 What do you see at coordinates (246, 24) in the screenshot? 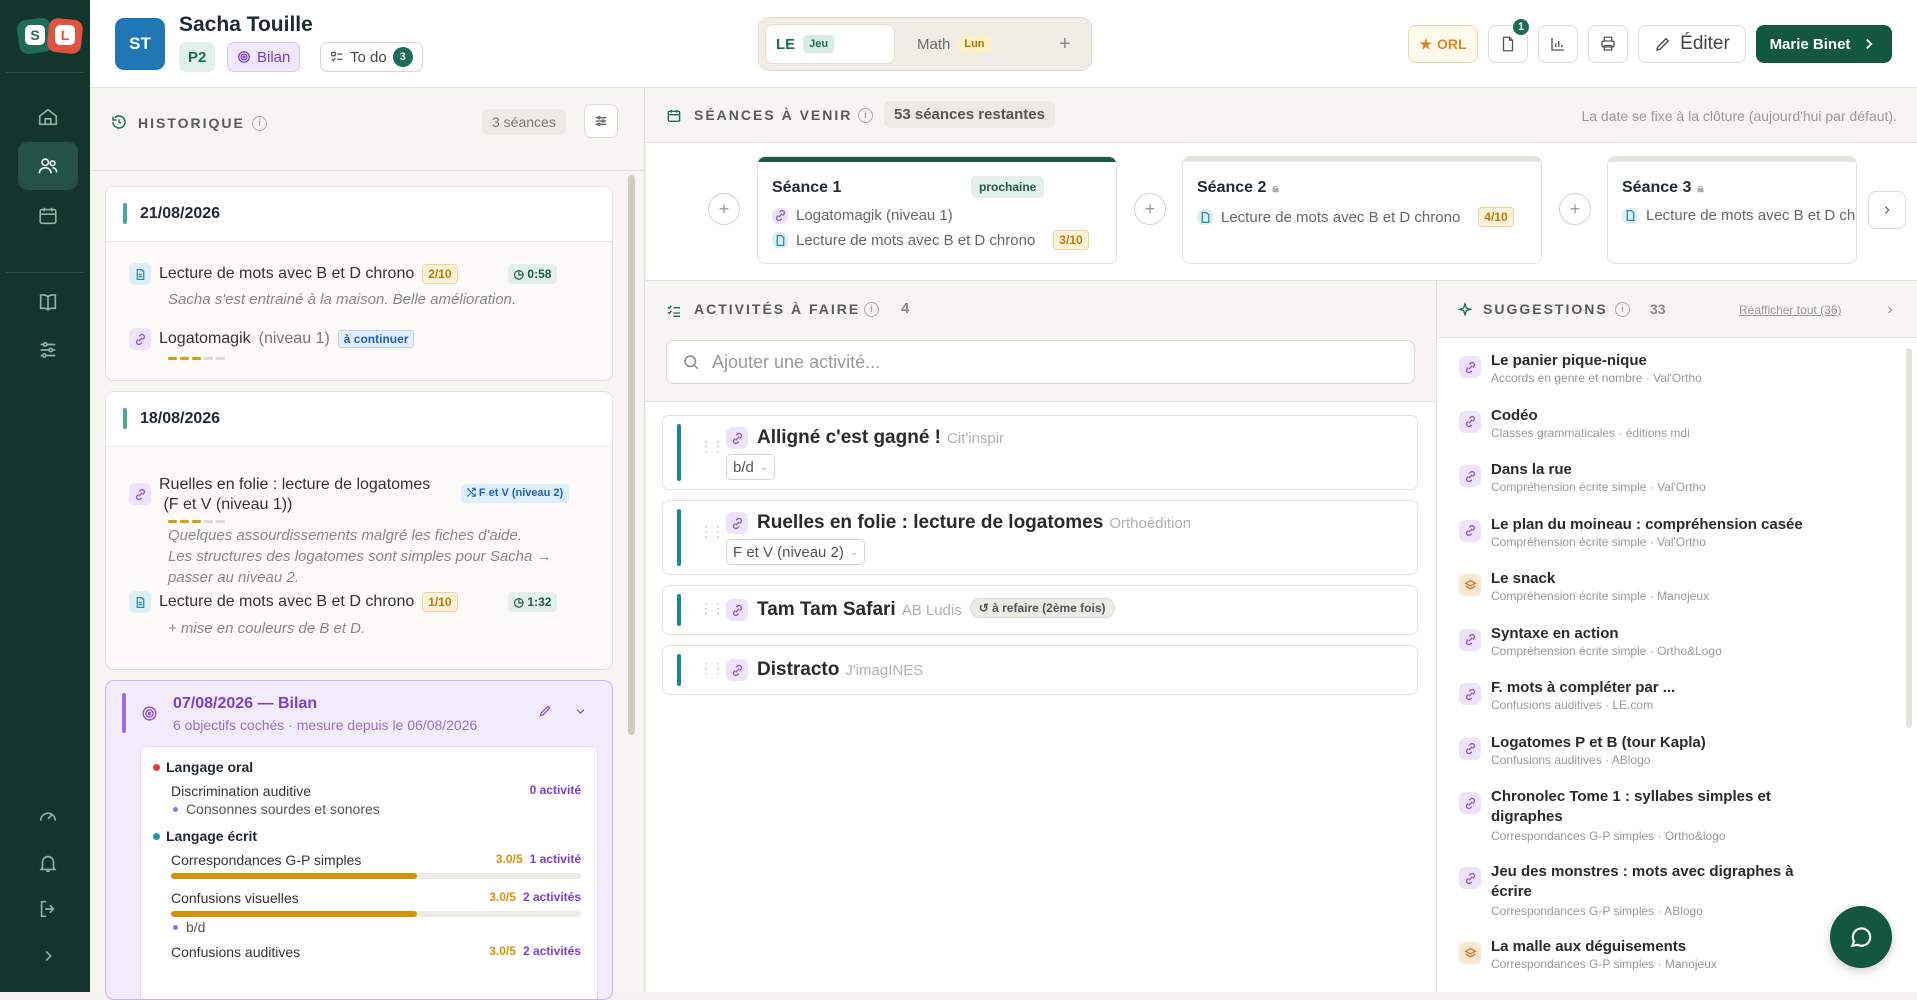
I see `patient-name: Sacha Touille` at bounding box center [246, 24].